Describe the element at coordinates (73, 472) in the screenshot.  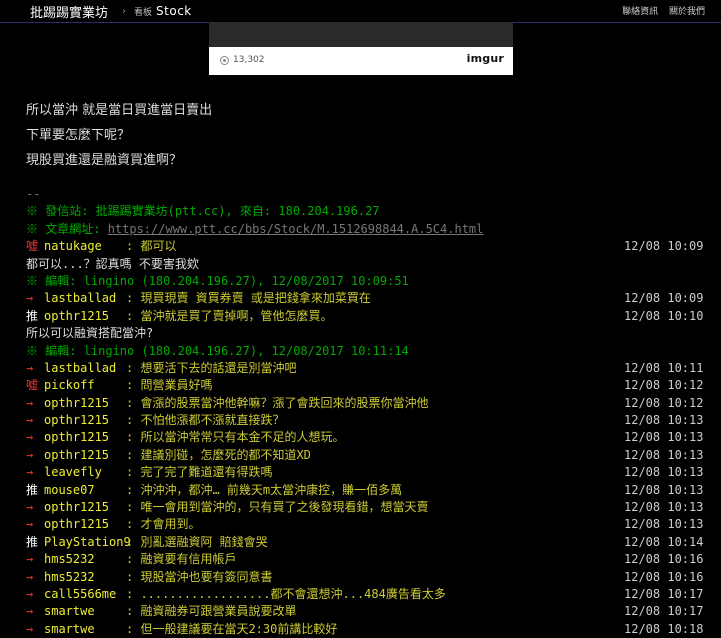
I see `push-user-id: leavefly` at that location.